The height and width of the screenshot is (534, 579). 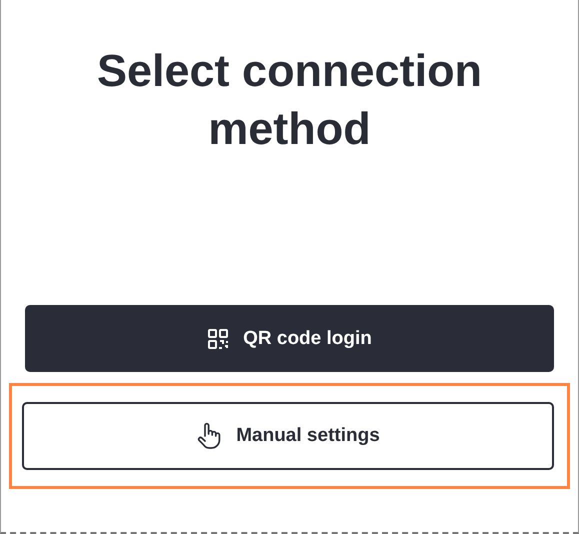 What do you see at coordinates (288, 436) in the screenshot?
I see `manual-settings-button: Manual settings` at bounding box center [288, 436].